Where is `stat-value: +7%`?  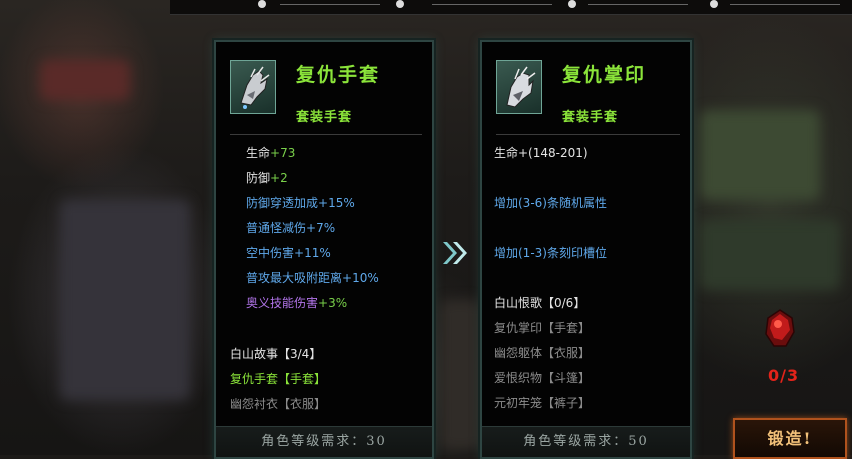
stat-value: +7% is located at coordinates (321, 228).